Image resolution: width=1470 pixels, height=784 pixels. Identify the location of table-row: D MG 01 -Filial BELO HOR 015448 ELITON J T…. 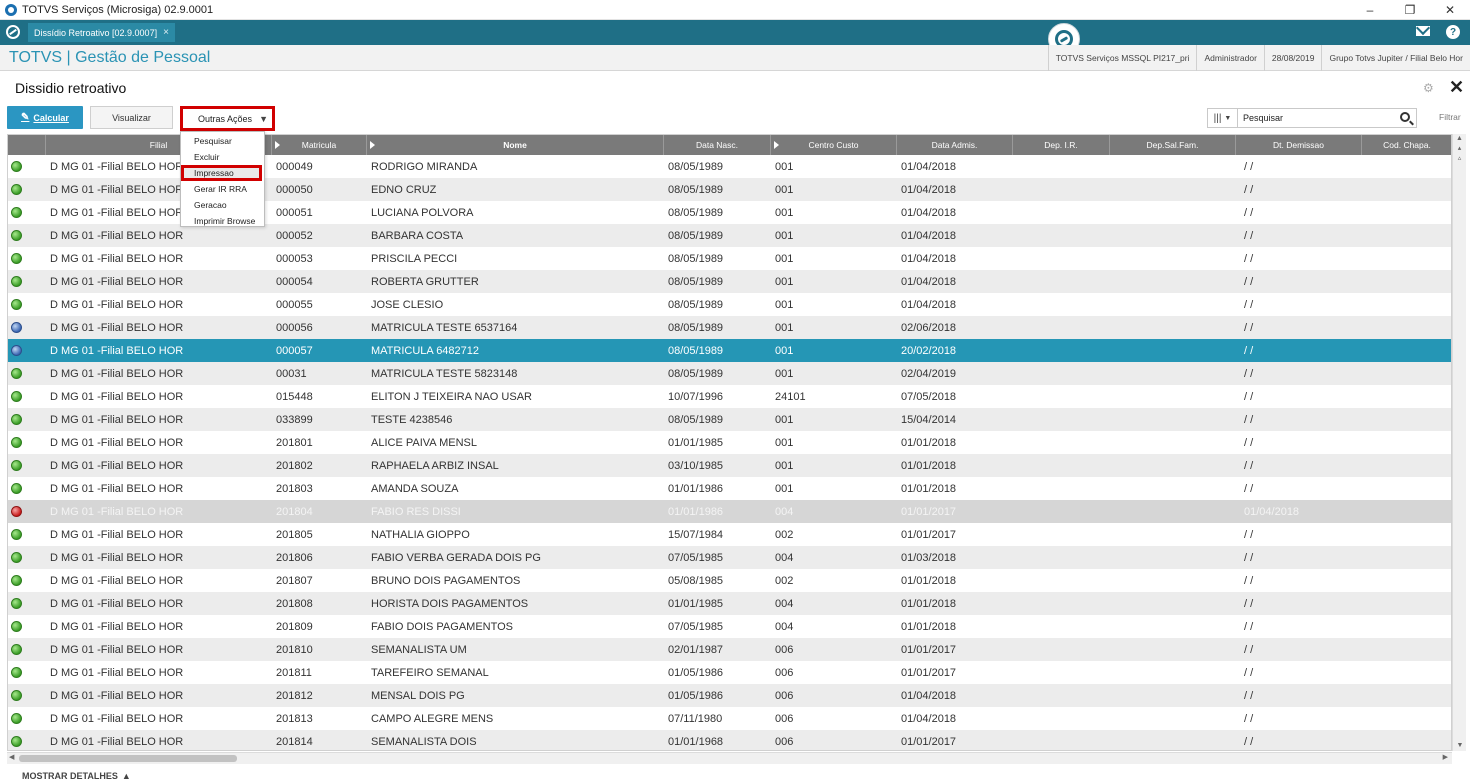
(729, 396).